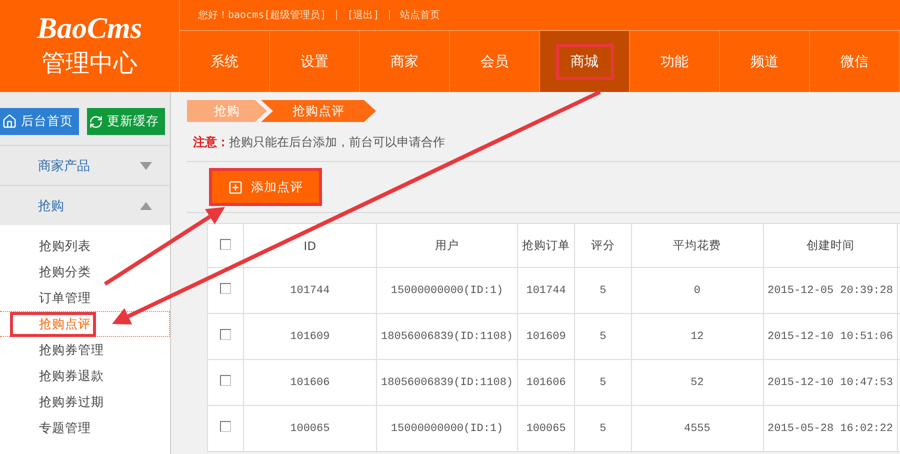 This screenshot has width=900, height=454. What do you see at coordinates (447, 246) in the screenshot?
I see `column-header: 用户` at bounding box center [447, 246].